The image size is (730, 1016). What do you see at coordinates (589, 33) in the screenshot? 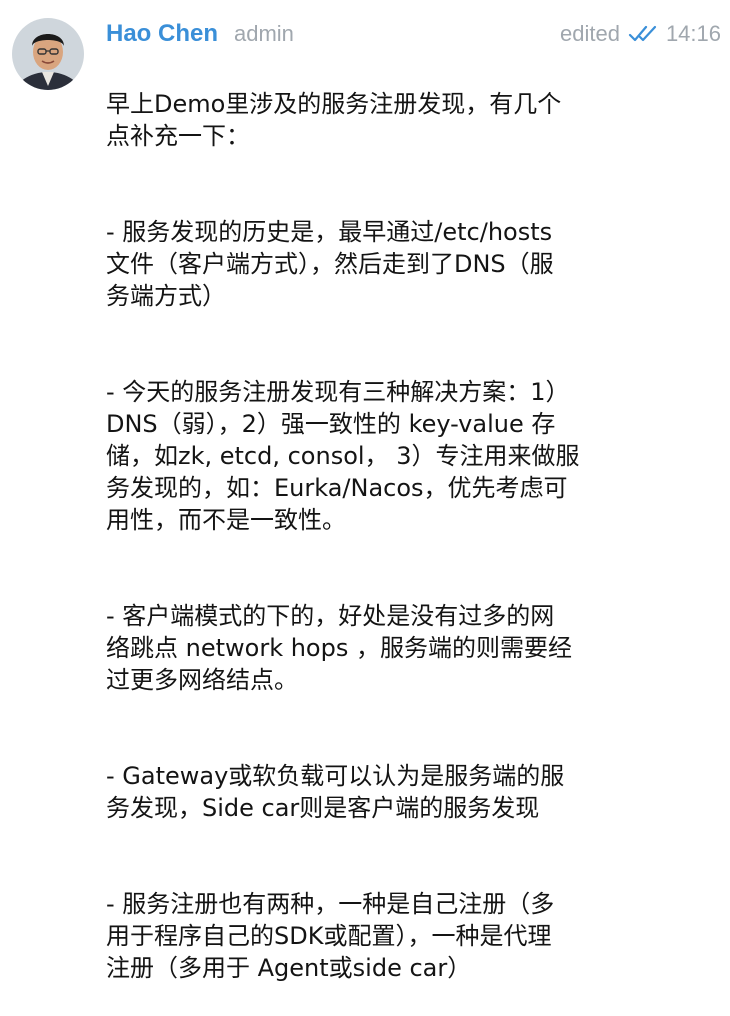
I see `edited-label: edited` at bounding box center [589, 33].